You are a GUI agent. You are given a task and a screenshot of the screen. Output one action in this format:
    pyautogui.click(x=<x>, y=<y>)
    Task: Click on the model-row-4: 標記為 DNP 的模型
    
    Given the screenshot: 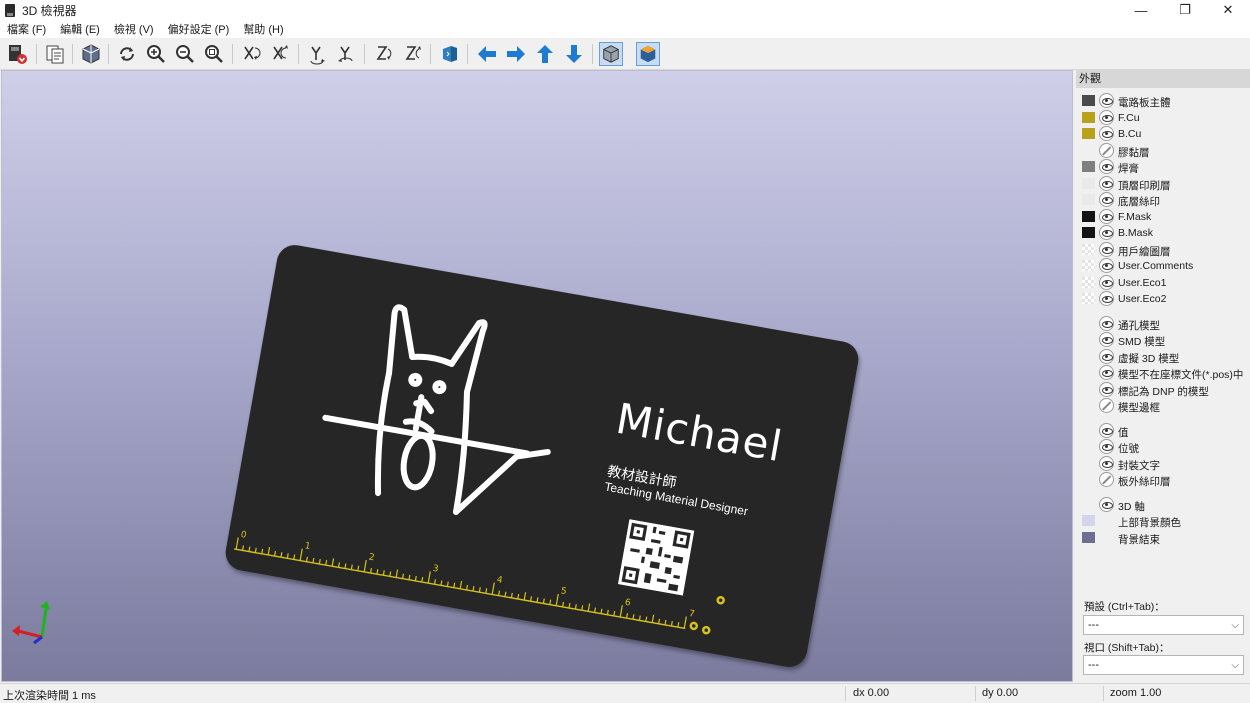 What is the action you would take?
    pyautogui.click(x=1163, y=389)
    